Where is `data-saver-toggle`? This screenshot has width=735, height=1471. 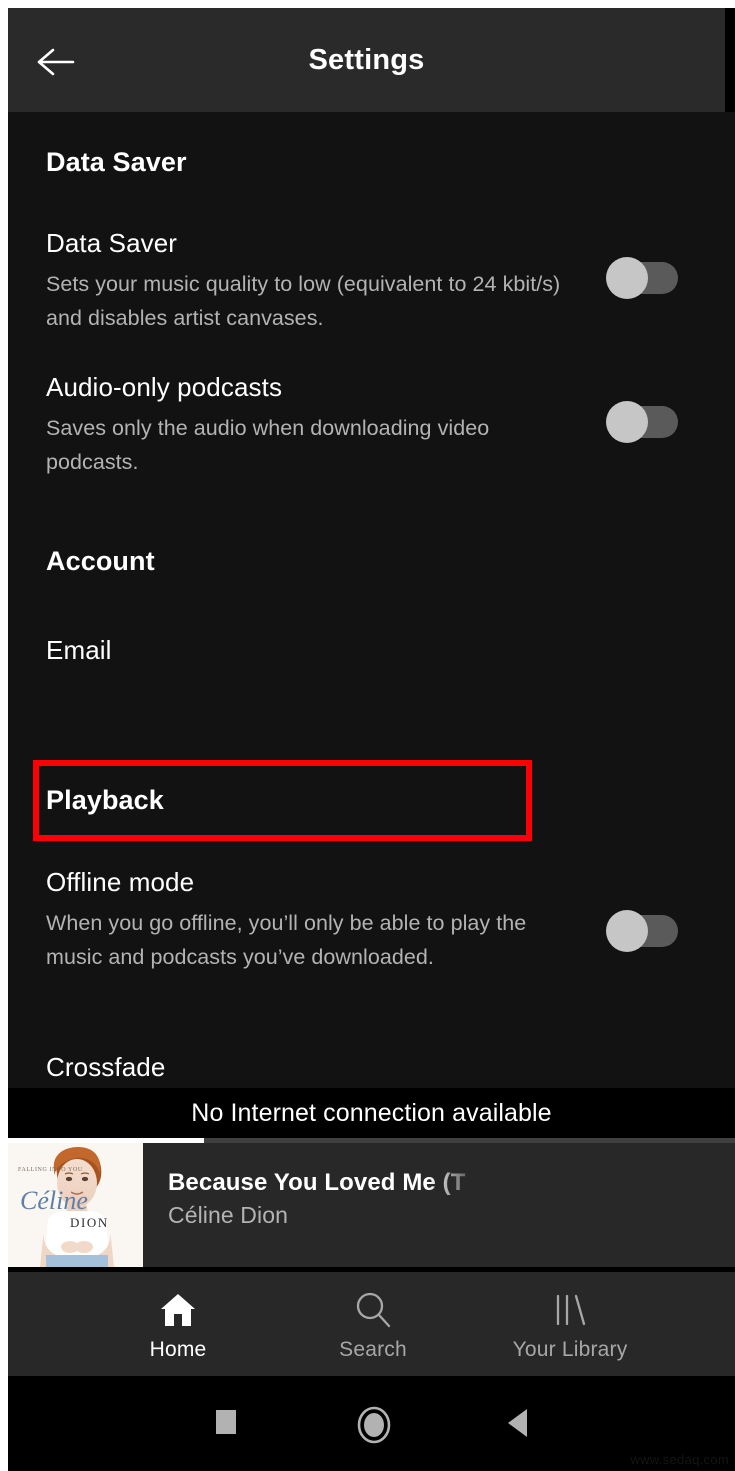 data-saver-toggle is located at coordinates (642, 278).